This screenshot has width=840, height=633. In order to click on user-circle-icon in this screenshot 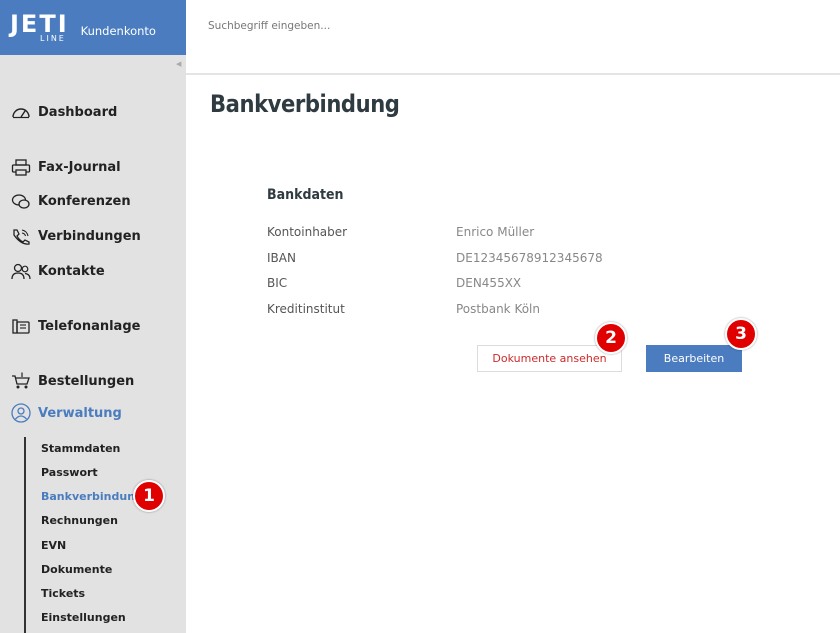, I will do `click(21, 413)`.